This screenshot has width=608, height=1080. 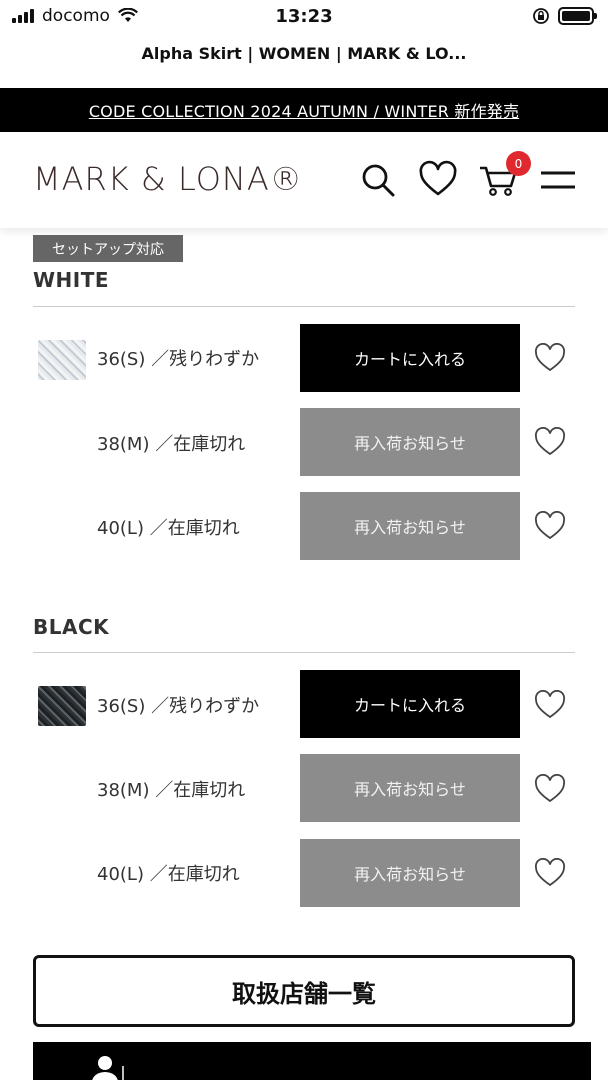 I want to click on size-label-black-m: 38(M) ／在庫切れ, so click(x=171, y=790).